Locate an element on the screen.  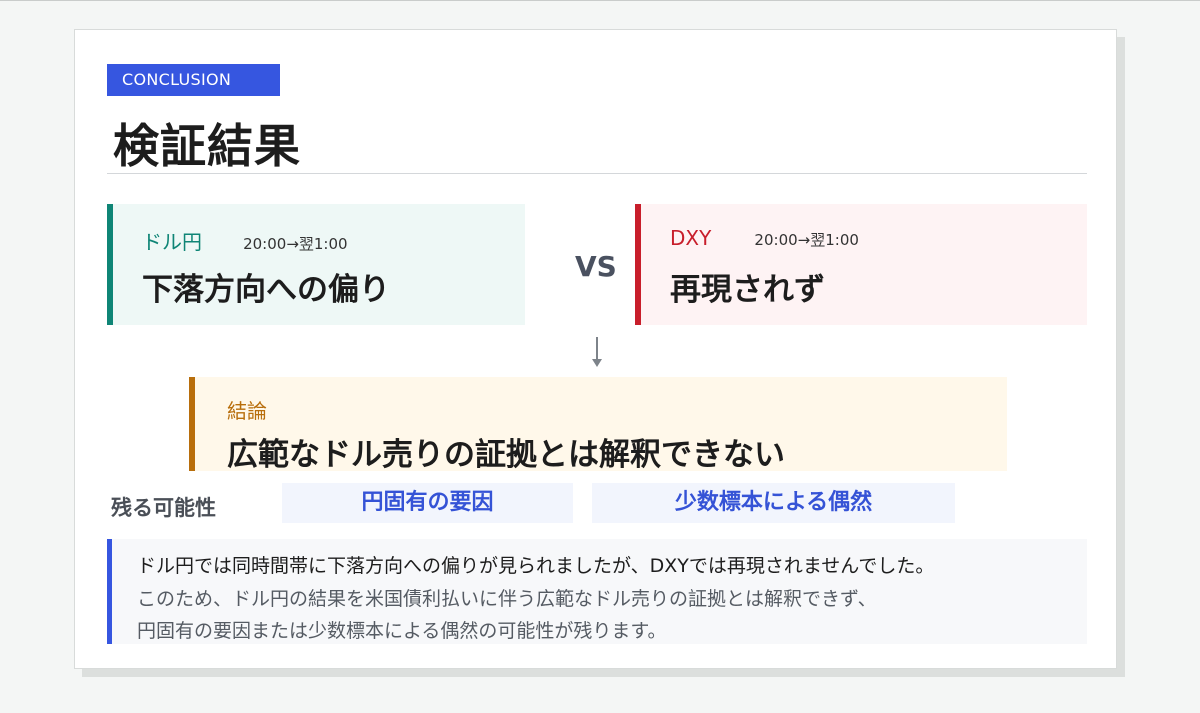
dxy-result: 再現されず is located at coordinates (747, 290).